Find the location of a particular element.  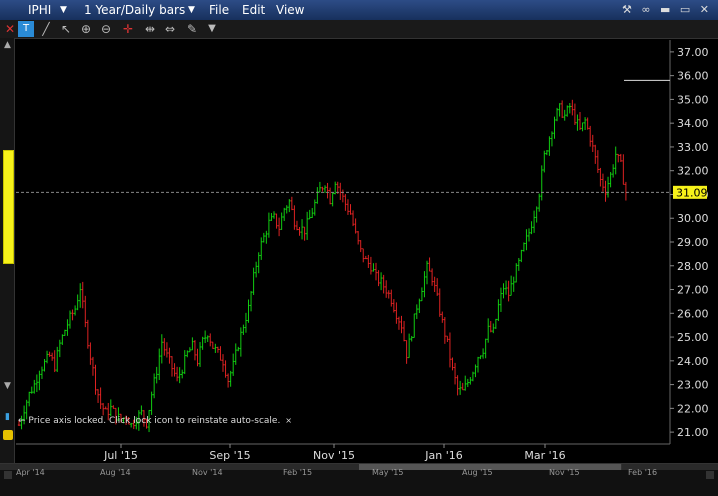

navigator-label: Feb '16 is located at coordinates (642, 472).